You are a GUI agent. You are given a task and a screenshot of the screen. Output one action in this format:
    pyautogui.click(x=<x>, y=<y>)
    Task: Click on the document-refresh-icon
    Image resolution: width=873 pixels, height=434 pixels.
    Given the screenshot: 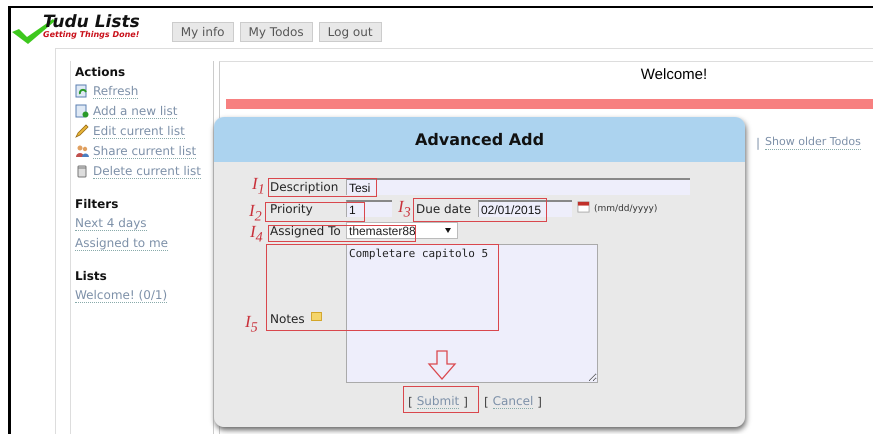 What is the action you would take?
    pyautogui.click(x=82, y=91)
    